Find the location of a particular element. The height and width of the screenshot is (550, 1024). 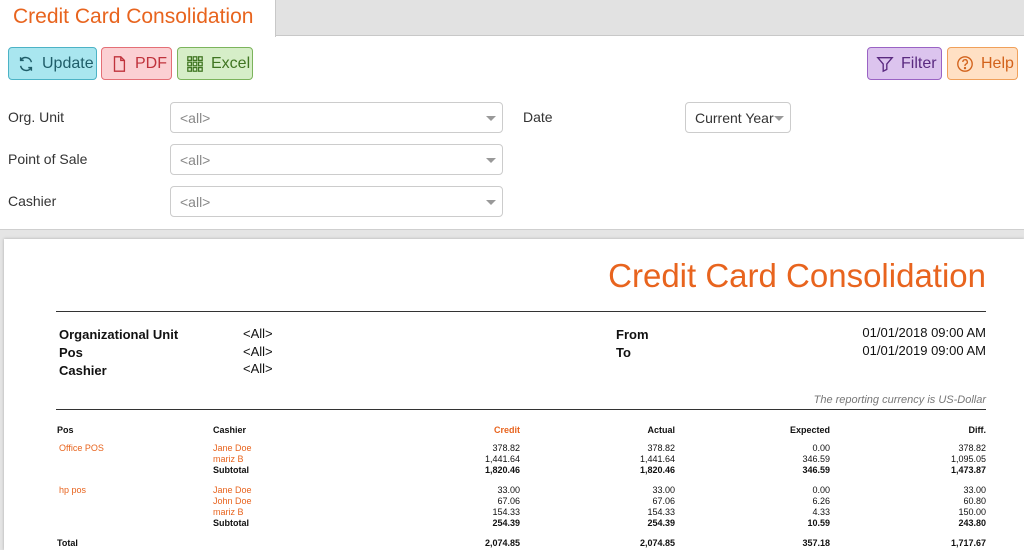

report-title: Credit Card Consolidation is located at coordinates (797, 275).